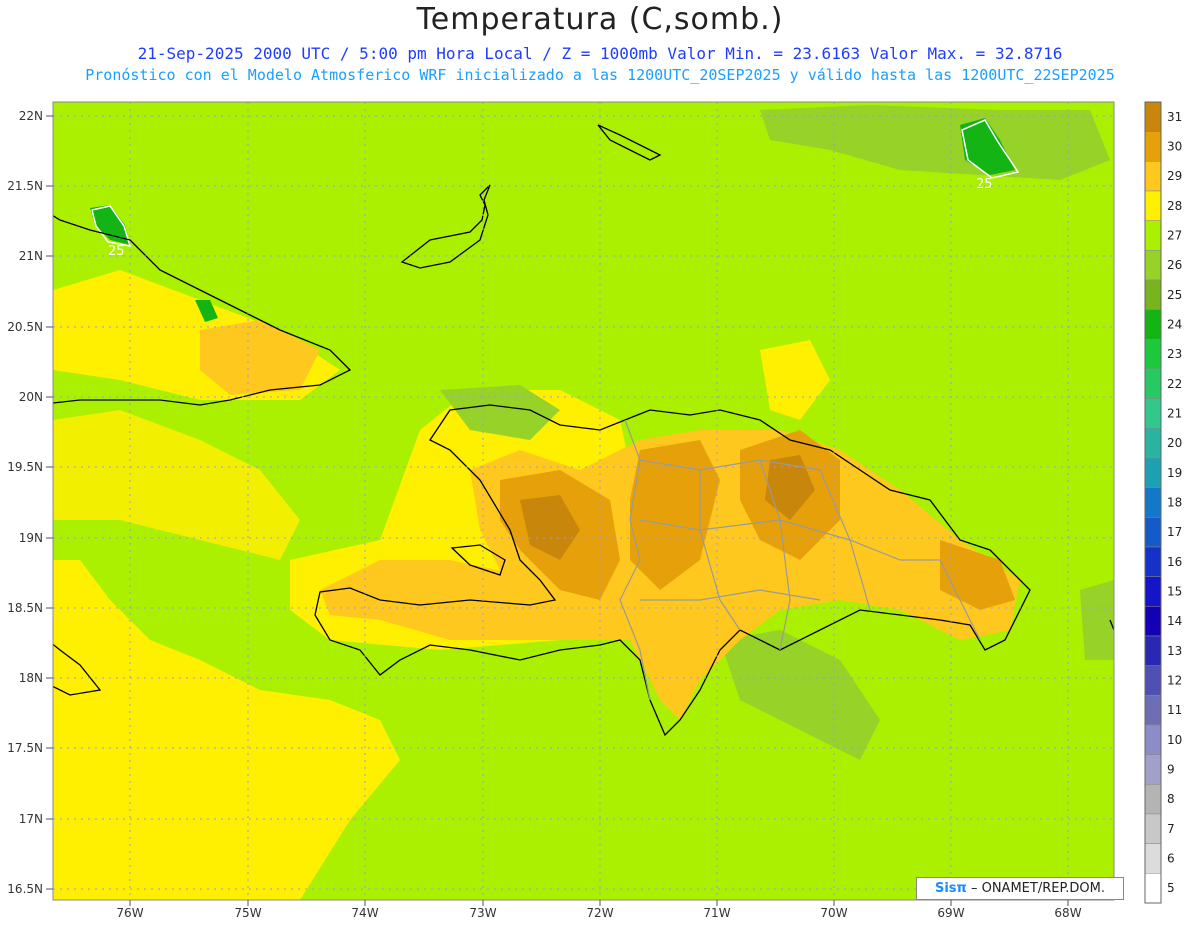 The image size is (1200, 927). Describe the element at coordinates (1174, 414) in the screenshot. I see `colorbar-label: 21` at that location.